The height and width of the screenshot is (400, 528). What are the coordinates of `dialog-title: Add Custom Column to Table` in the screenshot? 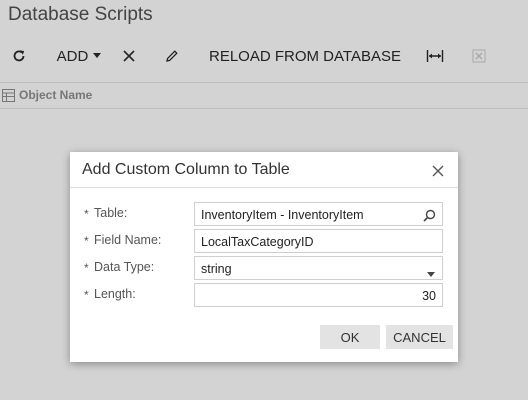 It's located at (186, 169).